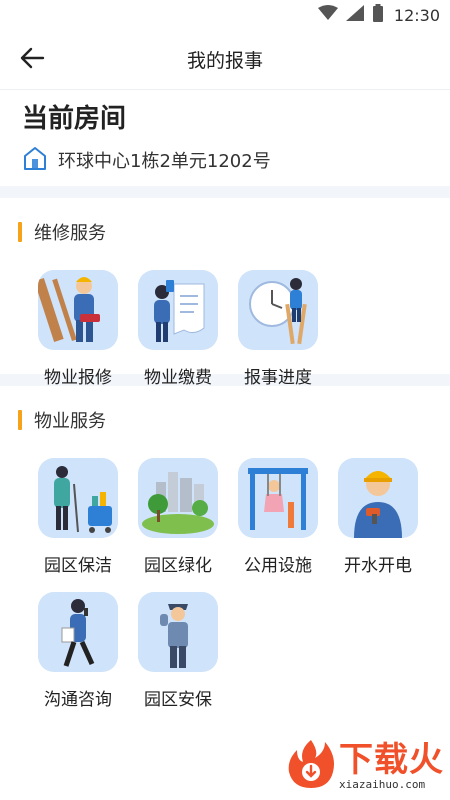 This screenshot has height=800, width=450. What do you see at coordinates (178, 498) in the screenshot?
I see `greening-illustration-icon` at bounding box center [178, 498].